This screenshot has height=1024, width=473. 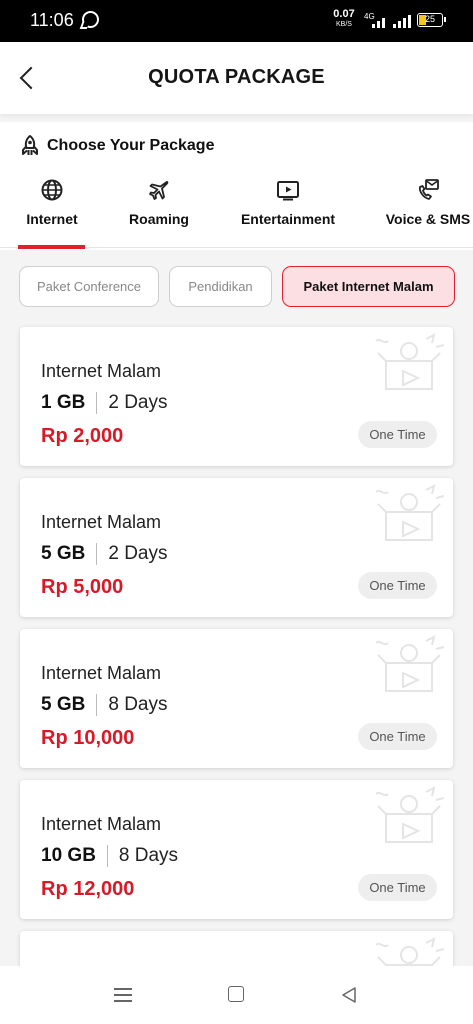 I want to click on status-time: 11:06, so click(x=52, y=20).